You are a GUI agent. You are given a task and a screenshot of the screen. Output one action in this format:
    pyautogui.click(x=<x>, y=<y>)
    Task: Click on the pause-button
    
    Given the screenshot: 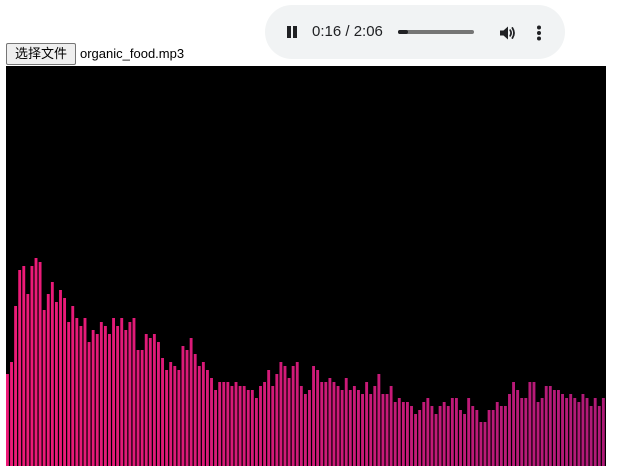 What is the action you would take?
    pyautogui.click(x=292, y=32)
    